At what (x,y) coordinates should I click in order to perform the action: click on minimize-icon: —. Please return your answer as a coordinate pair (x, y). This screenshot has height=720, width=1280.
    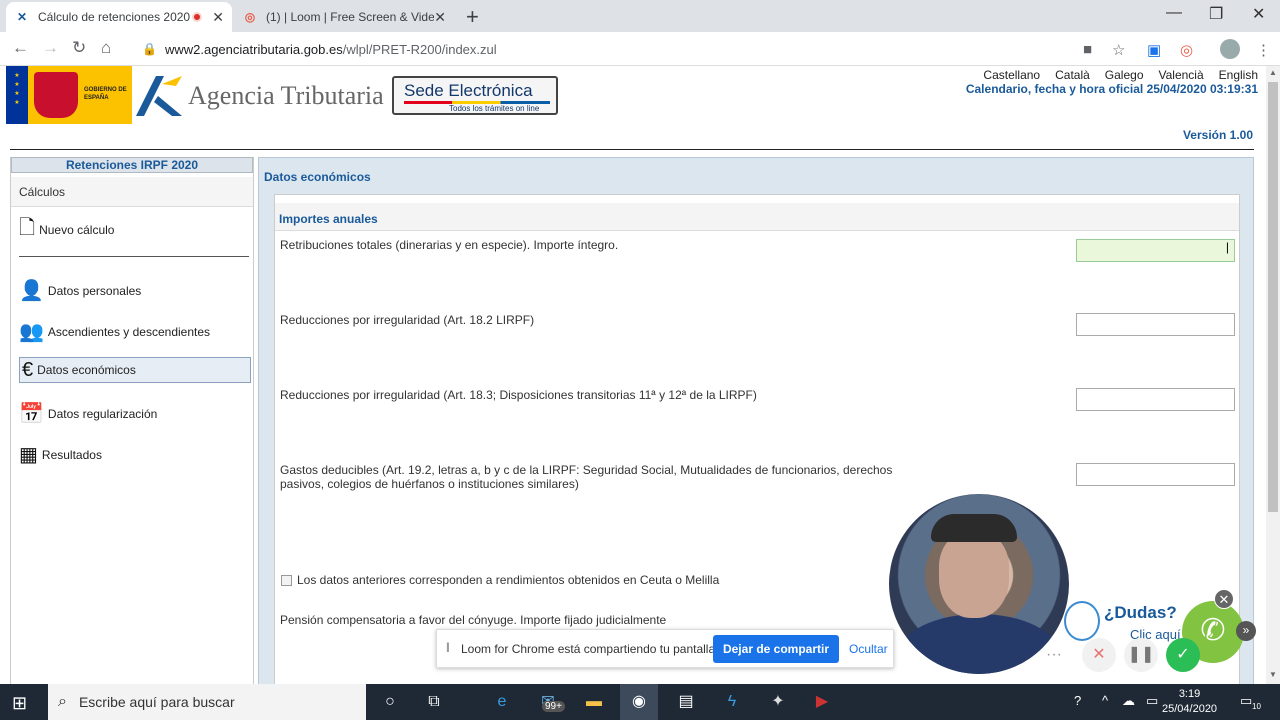
    Looking at the image, I should click on (1174, 13).